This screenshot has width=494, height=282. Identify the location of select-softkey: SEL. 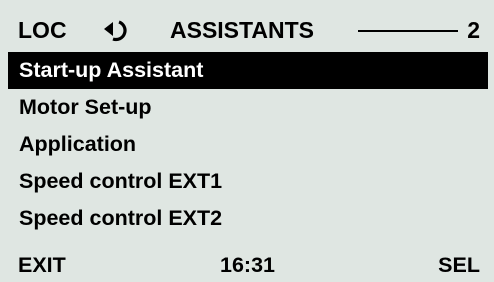
(459, 265).